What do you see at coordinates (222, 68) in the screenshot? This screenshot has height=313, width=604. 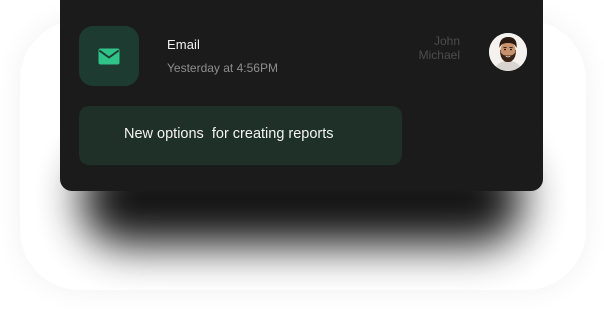 I see `notification-timestamp: Yesterday at 4:56PM` at bounding box center [222, 68].